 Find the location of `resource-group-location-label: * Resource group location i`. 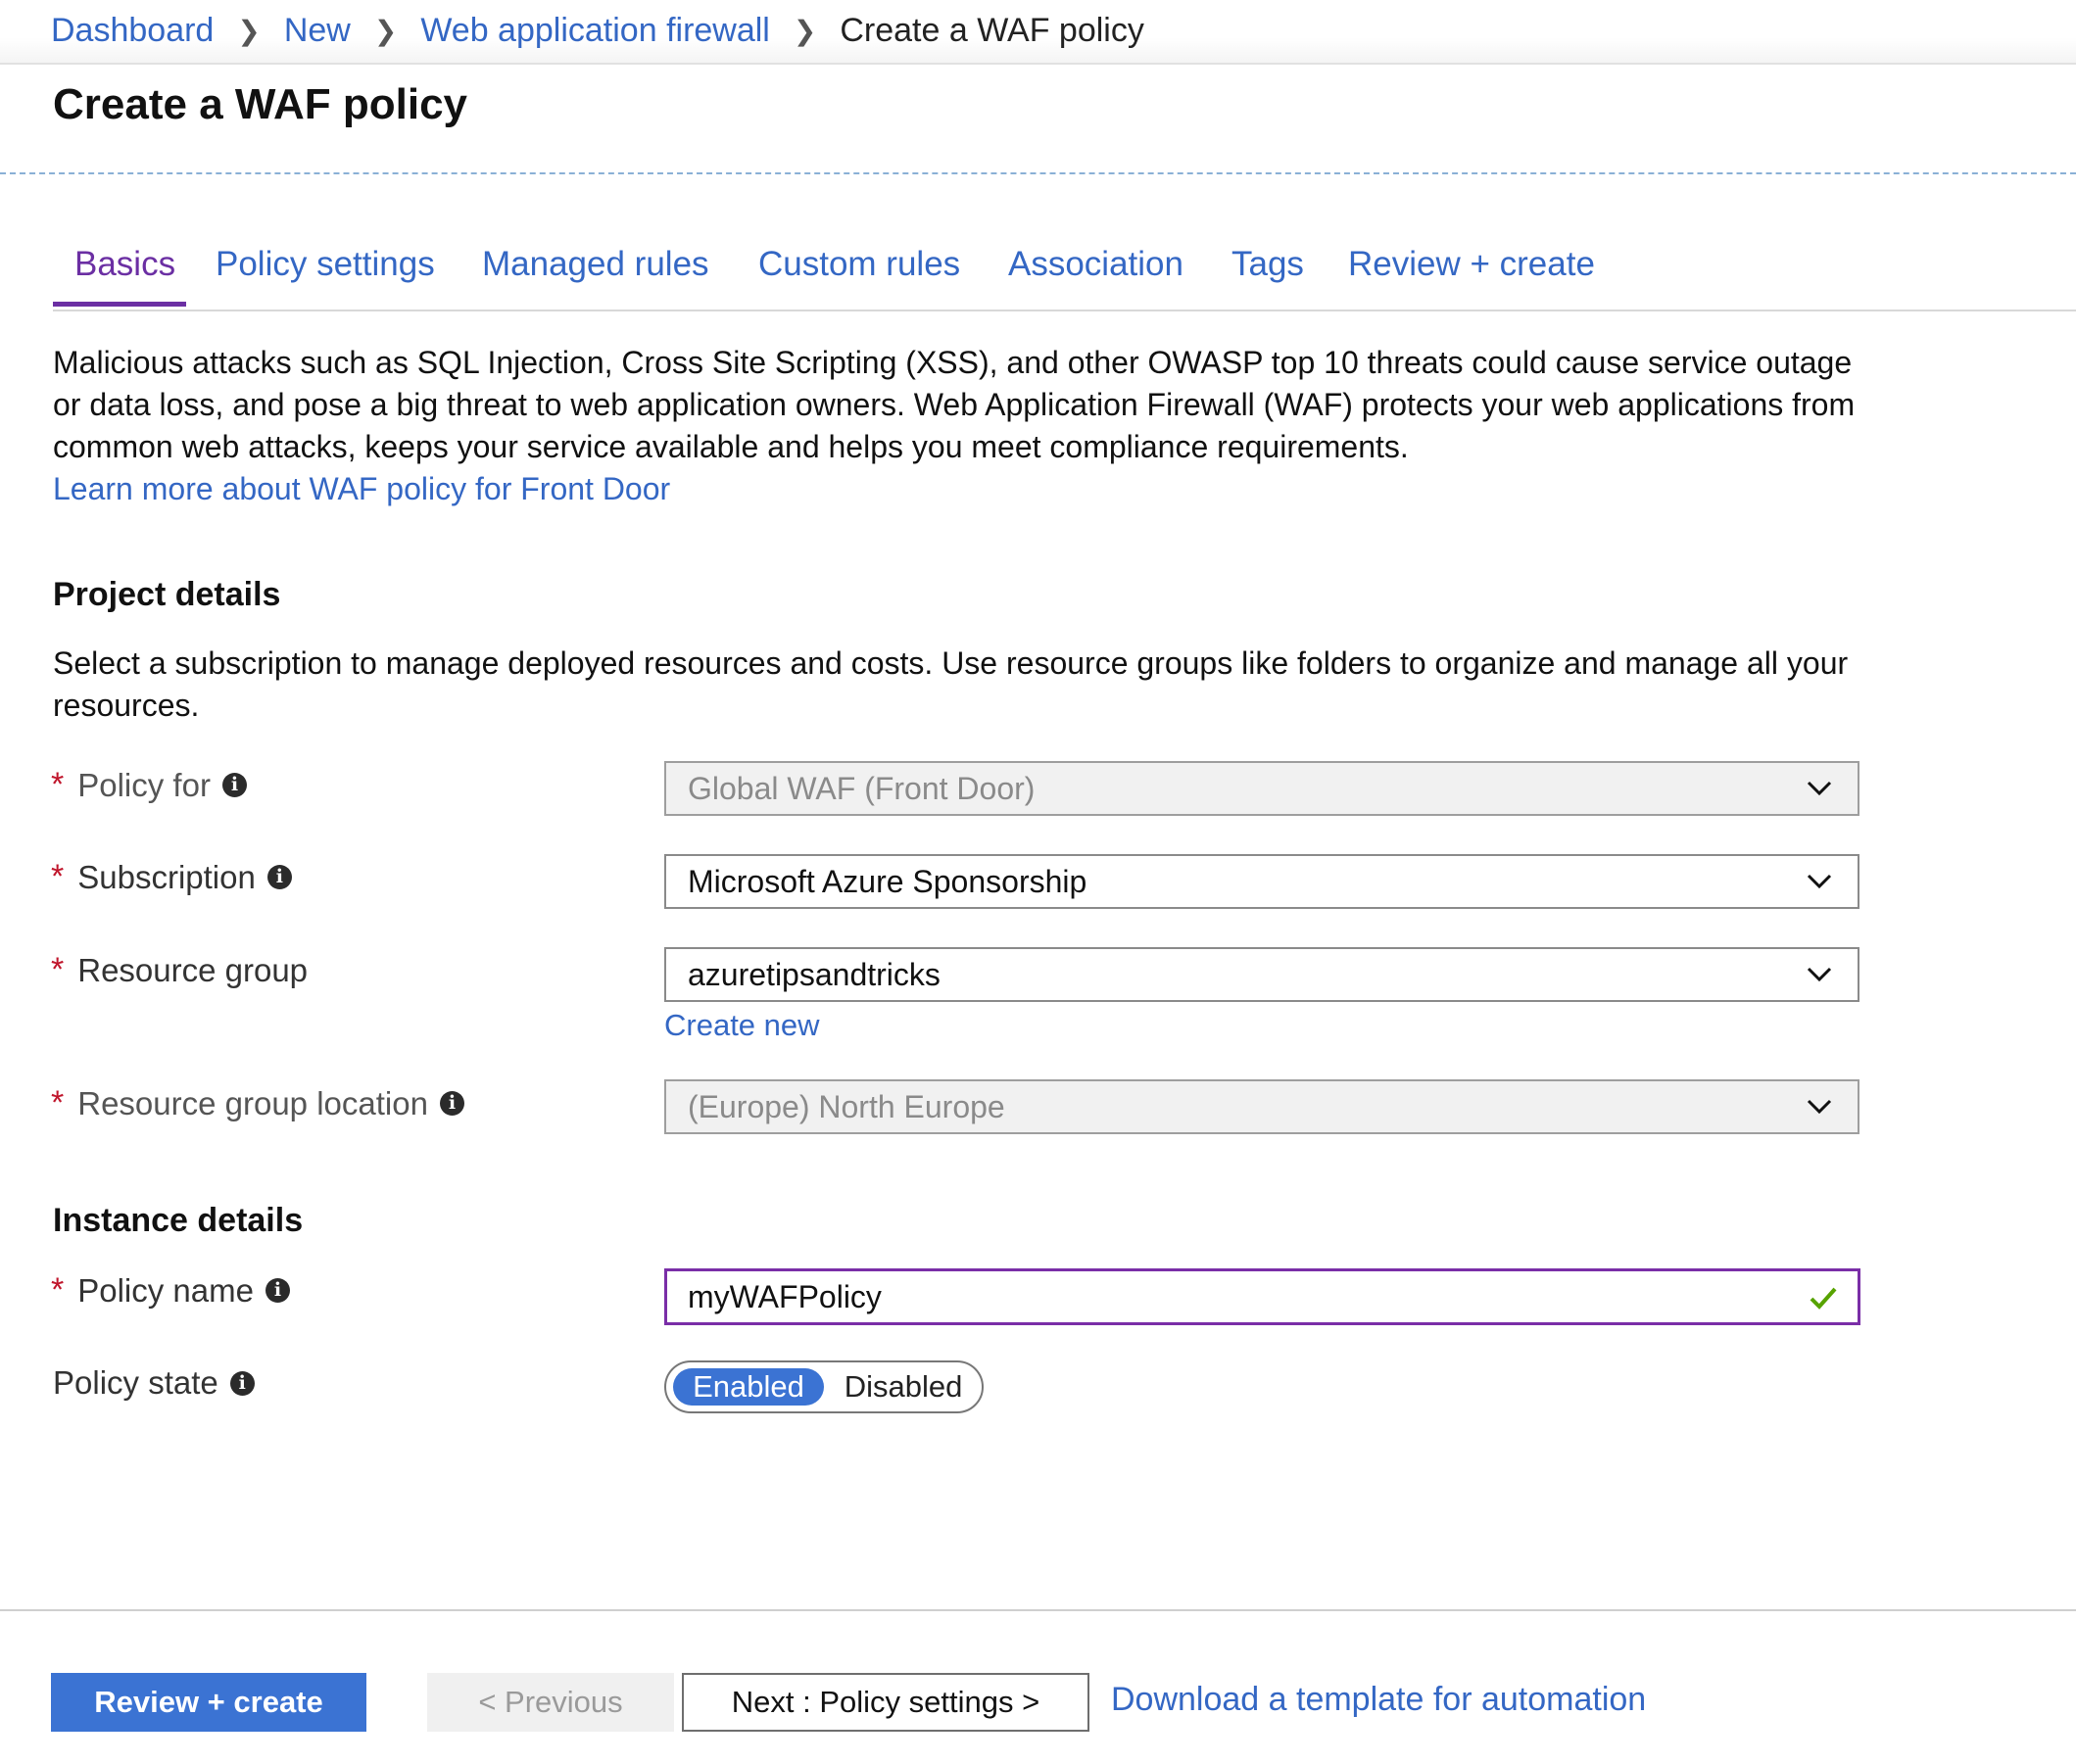

resource-group-location-label: * Resource group location i is located at coordinates (257, 1103).